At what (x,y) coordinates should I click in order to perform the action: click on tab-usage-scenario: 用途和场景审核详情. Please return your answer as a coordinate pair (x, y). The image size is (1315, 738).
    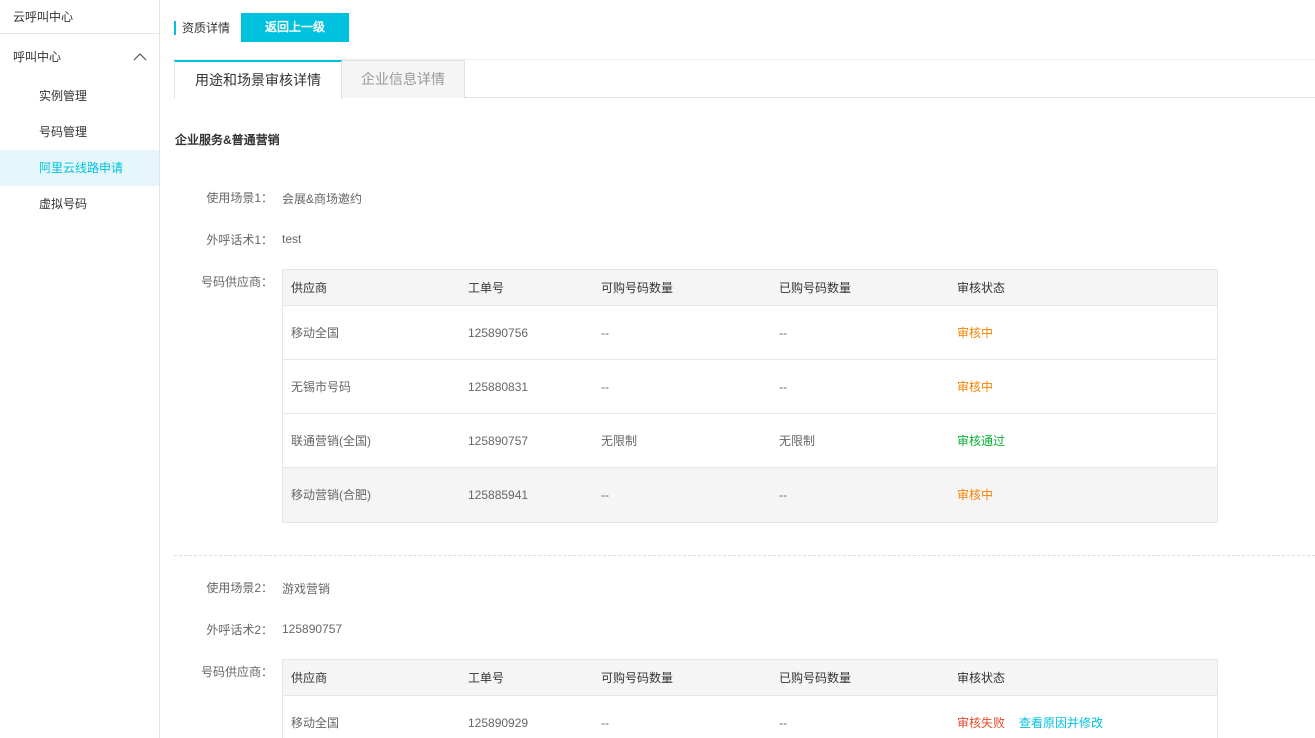
    Looking at the image, I should click on (258, 79).